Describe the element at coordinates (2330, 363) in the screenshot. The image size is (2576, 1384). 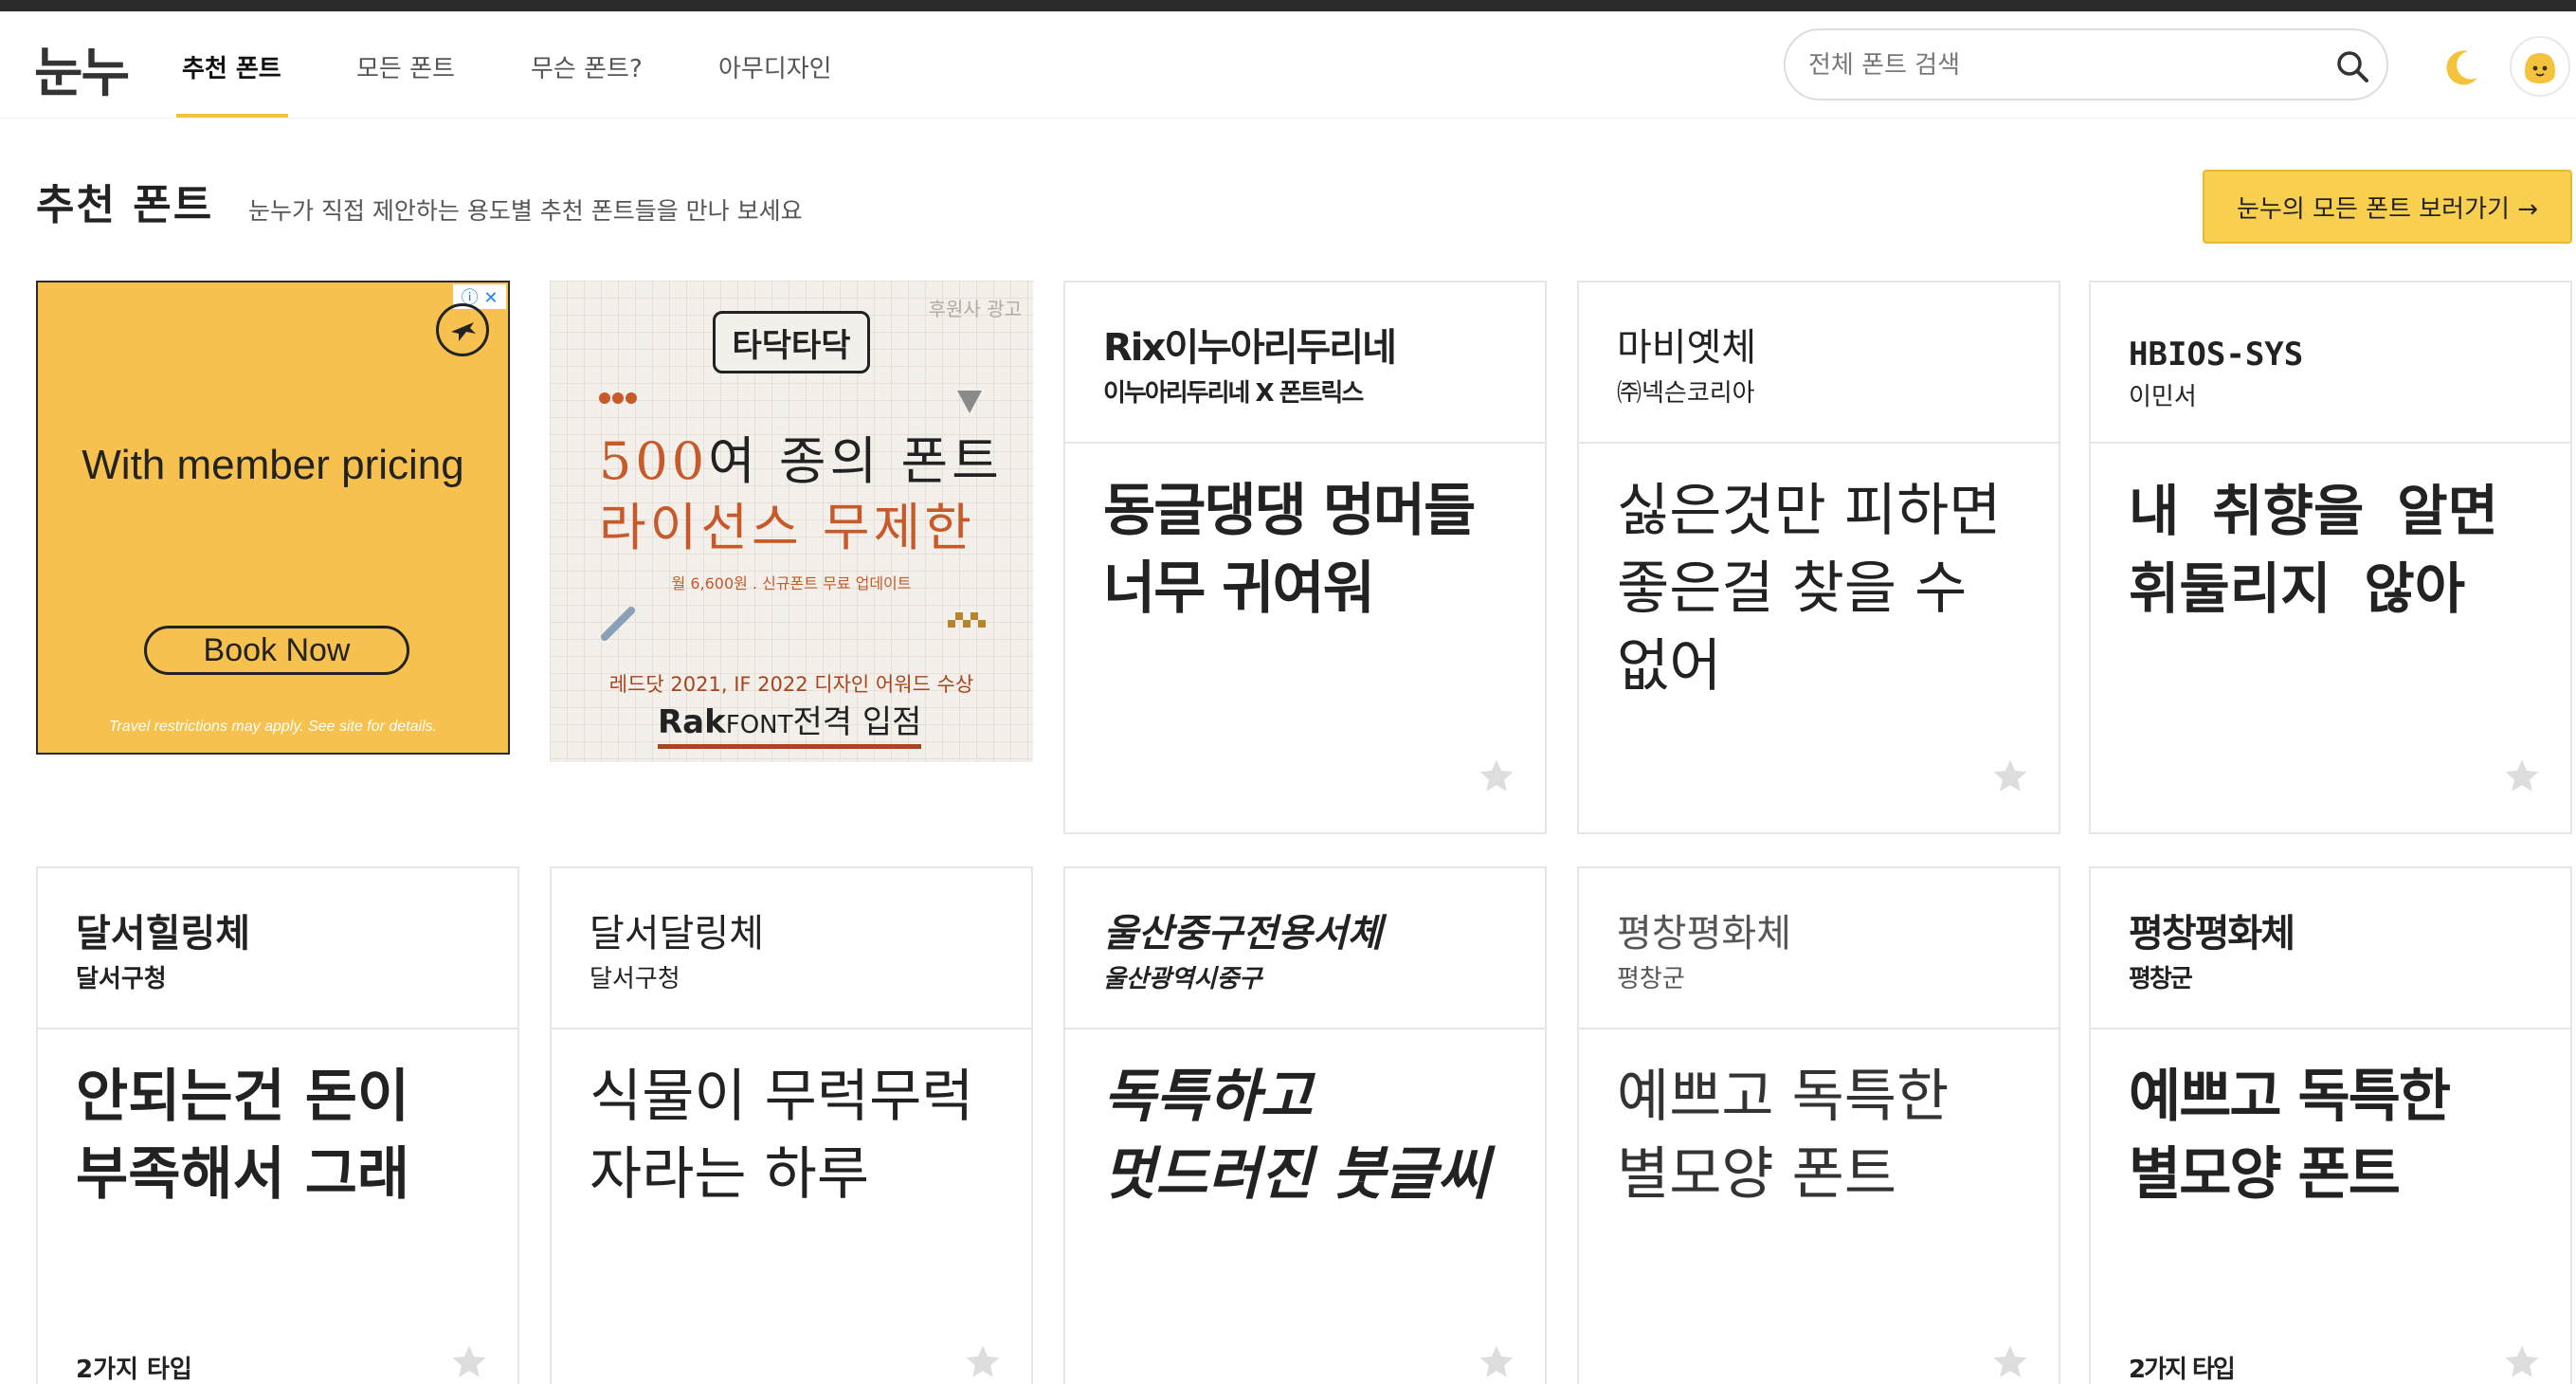
I see `font-card-header: HBIOS-SYS 이민서` at that location.